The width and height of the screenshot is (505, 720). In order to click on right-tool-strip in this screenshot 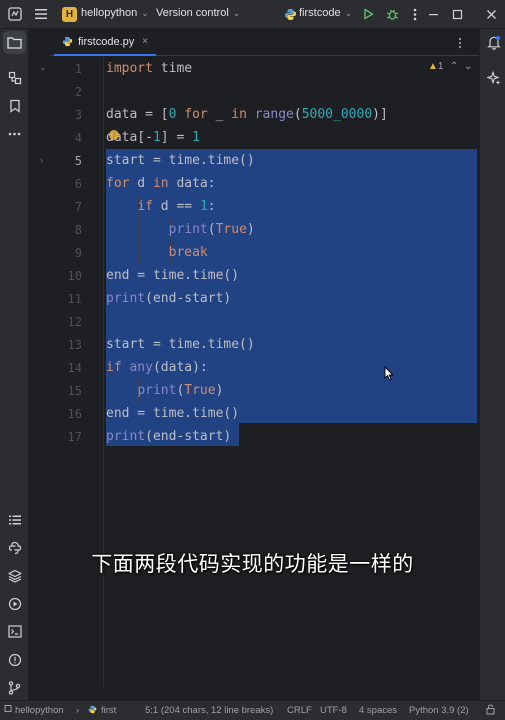, I will do `click(492, 364)`.